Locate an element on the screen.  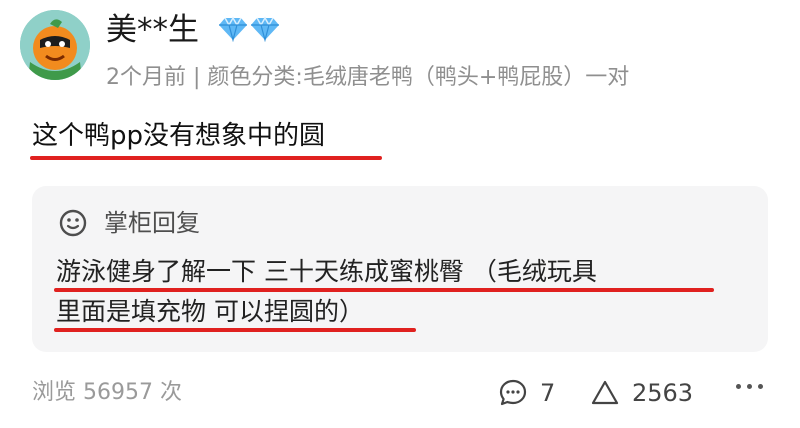
avatar is located at coordinates (55, 45).